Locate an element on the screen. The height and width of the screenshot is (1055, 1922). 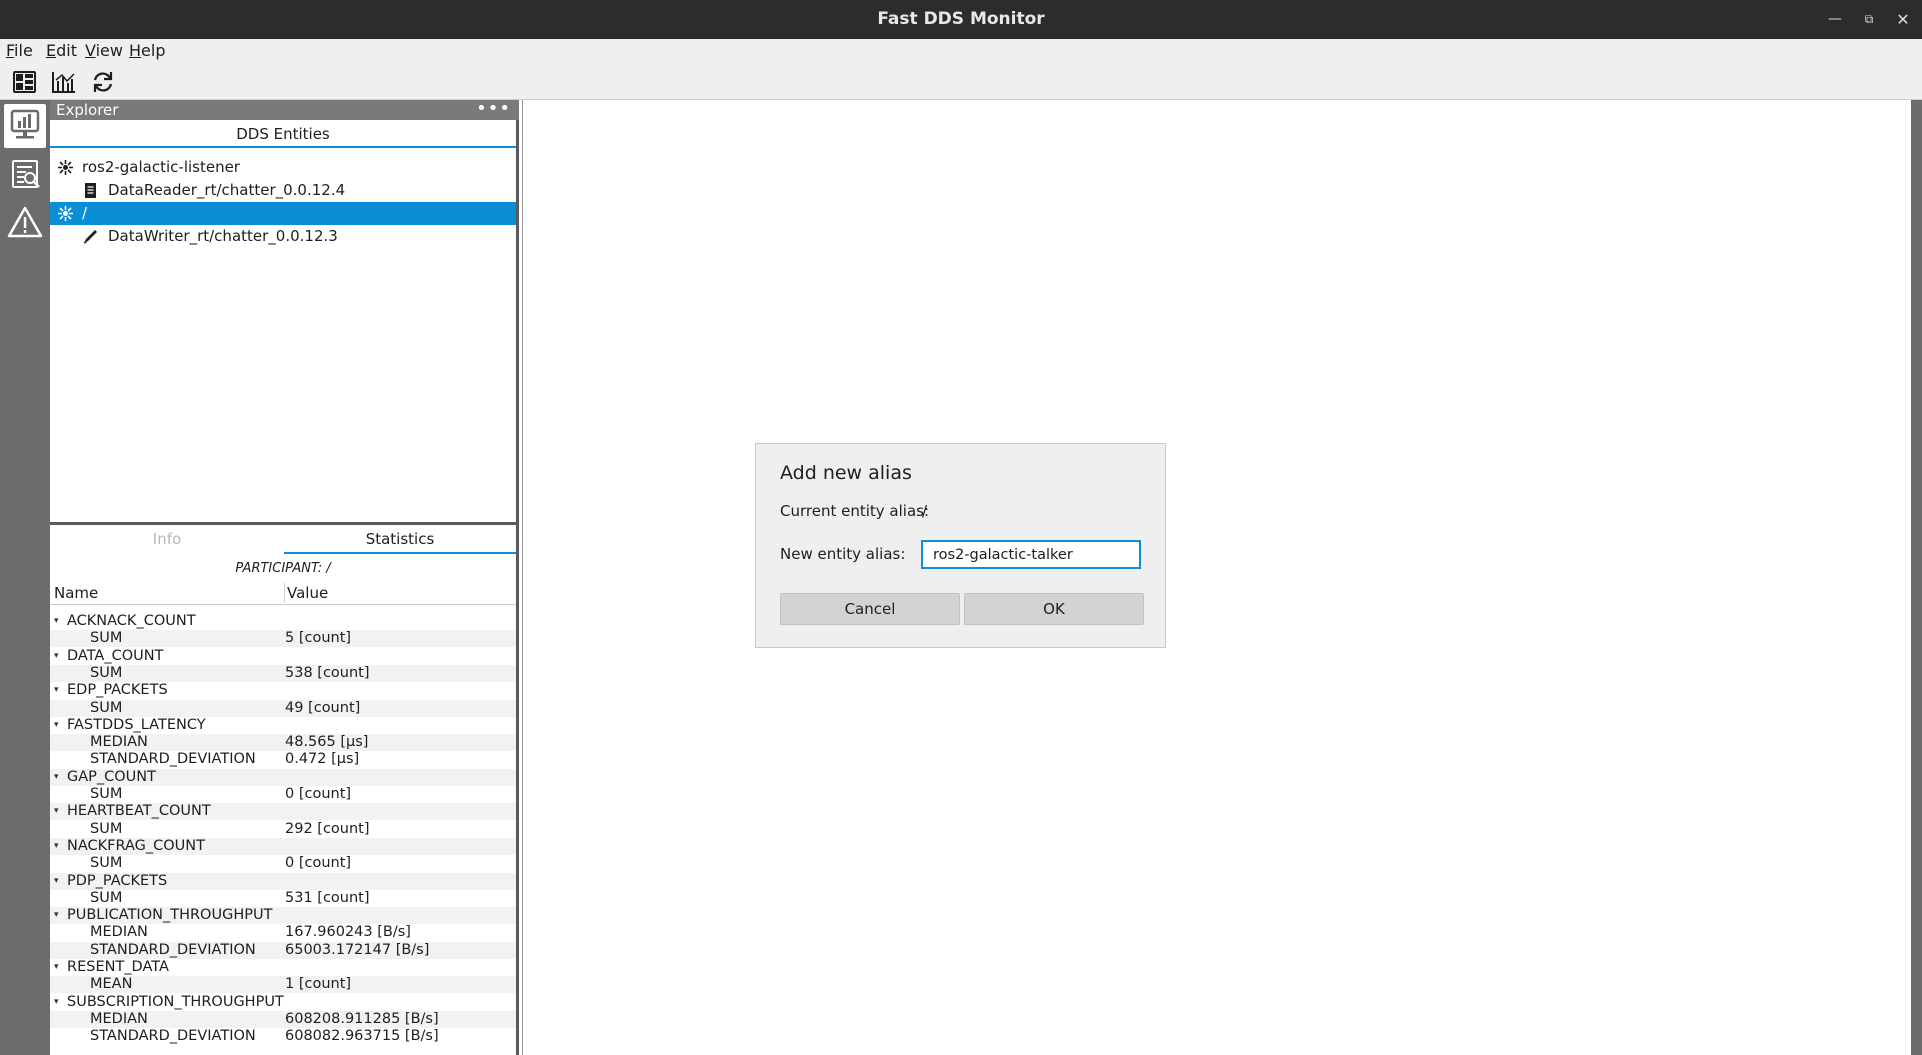
tab-info: Info is located at coordinates (167, 539).